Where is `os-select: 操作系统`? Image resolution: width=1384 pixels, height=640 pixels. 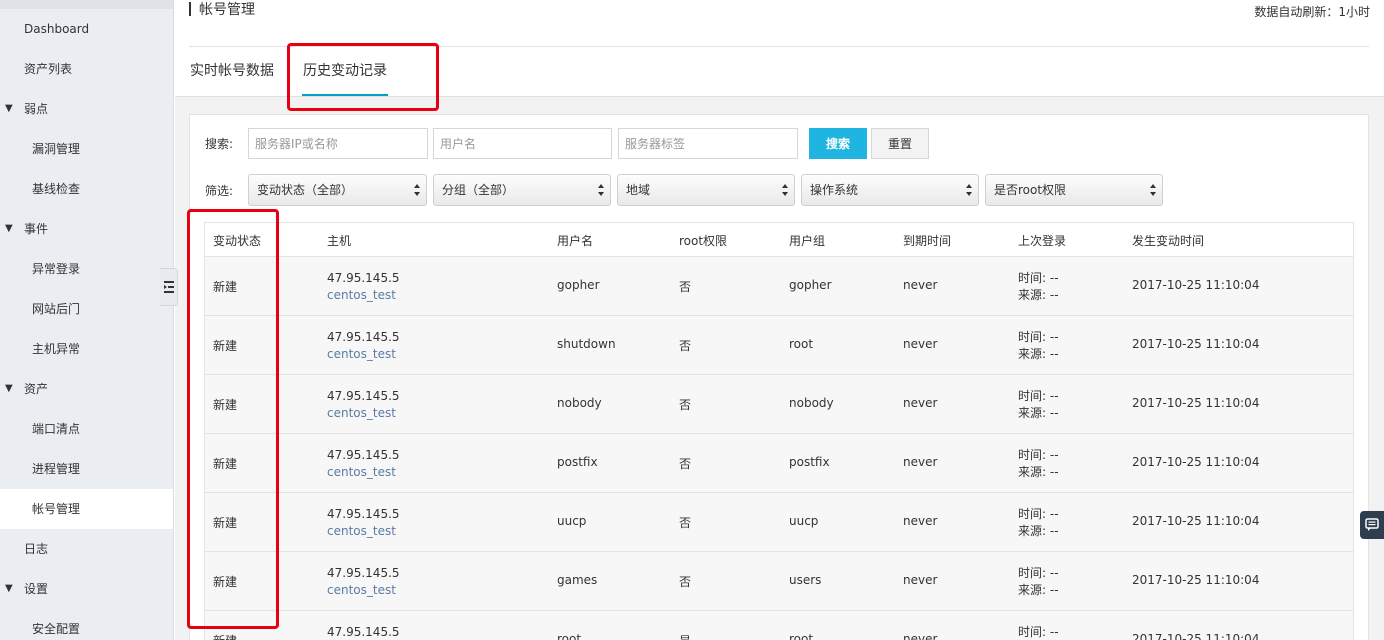
os-select: 操作系统 is located at coordinates (890, 190).